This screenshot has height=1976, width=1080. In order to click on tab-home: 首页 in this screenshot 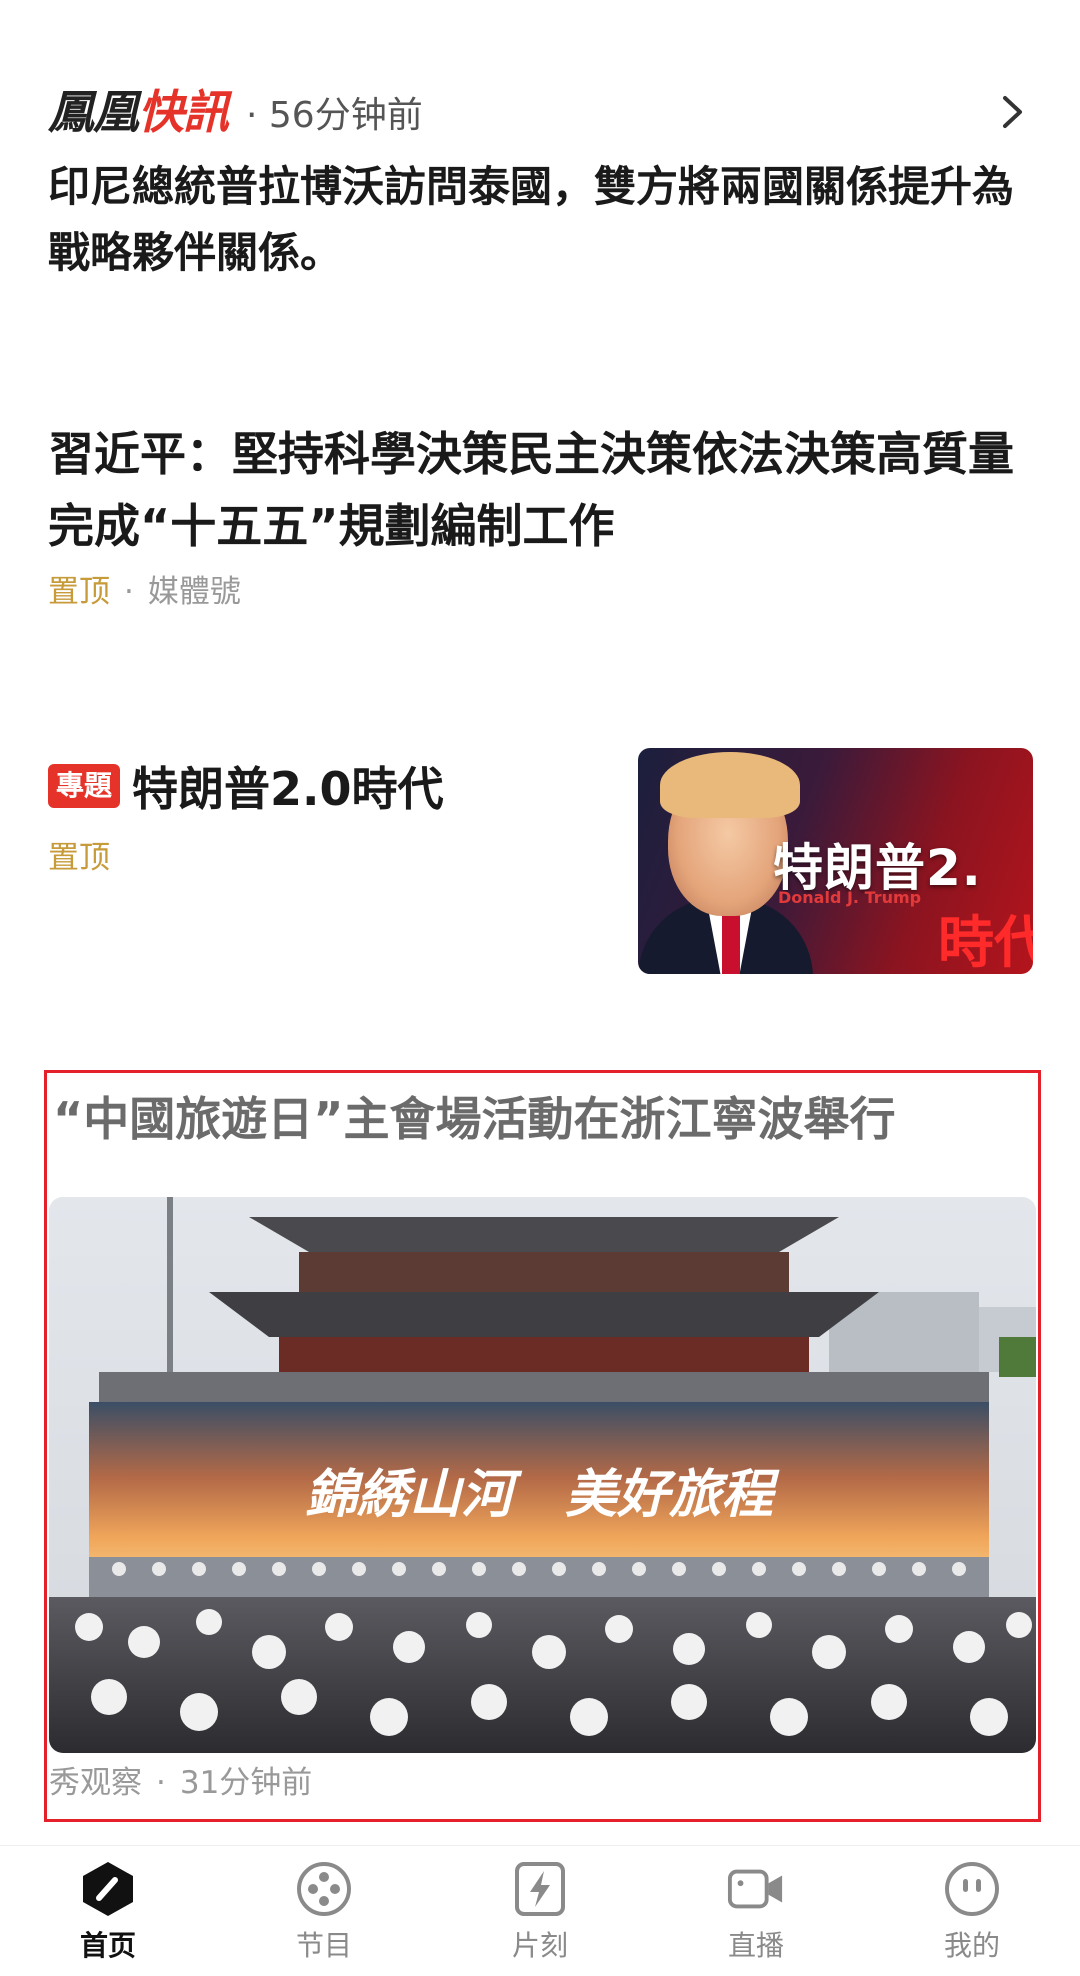, I will do `click(108, 1911)`.